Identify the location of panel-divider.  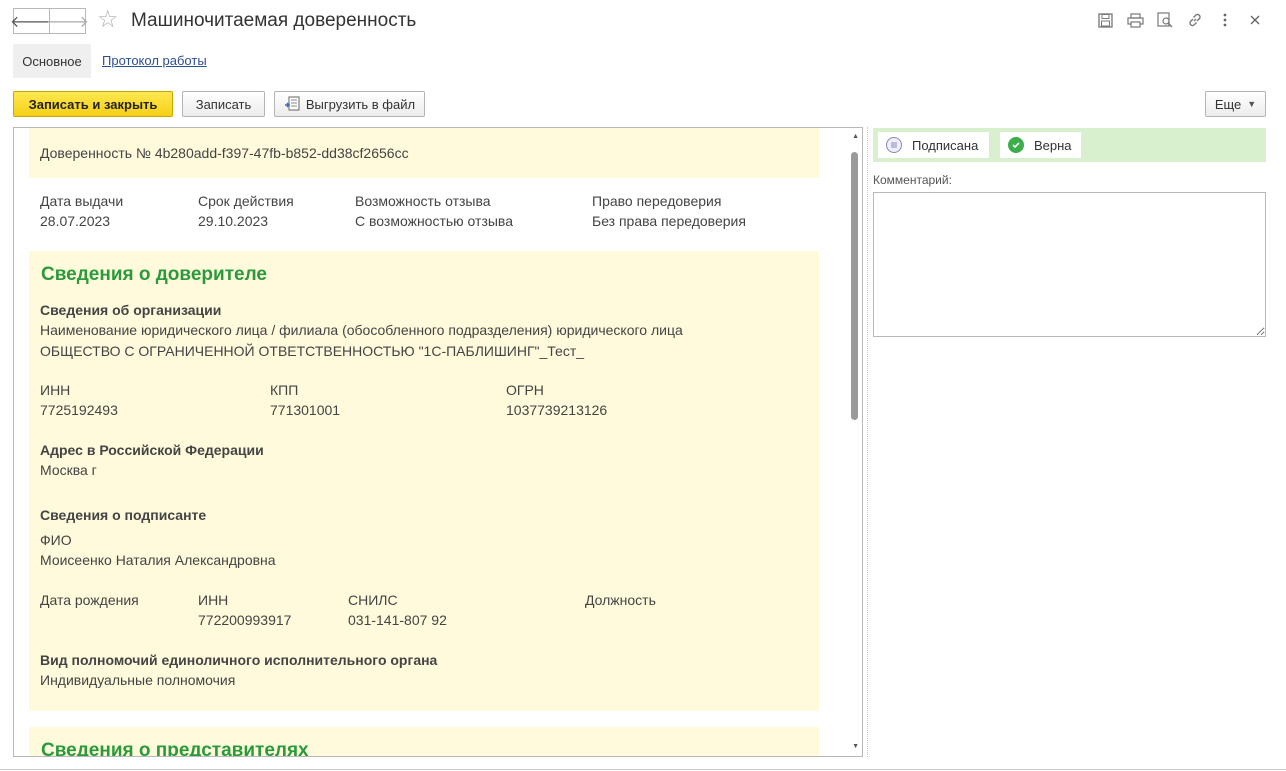
(867, 442).